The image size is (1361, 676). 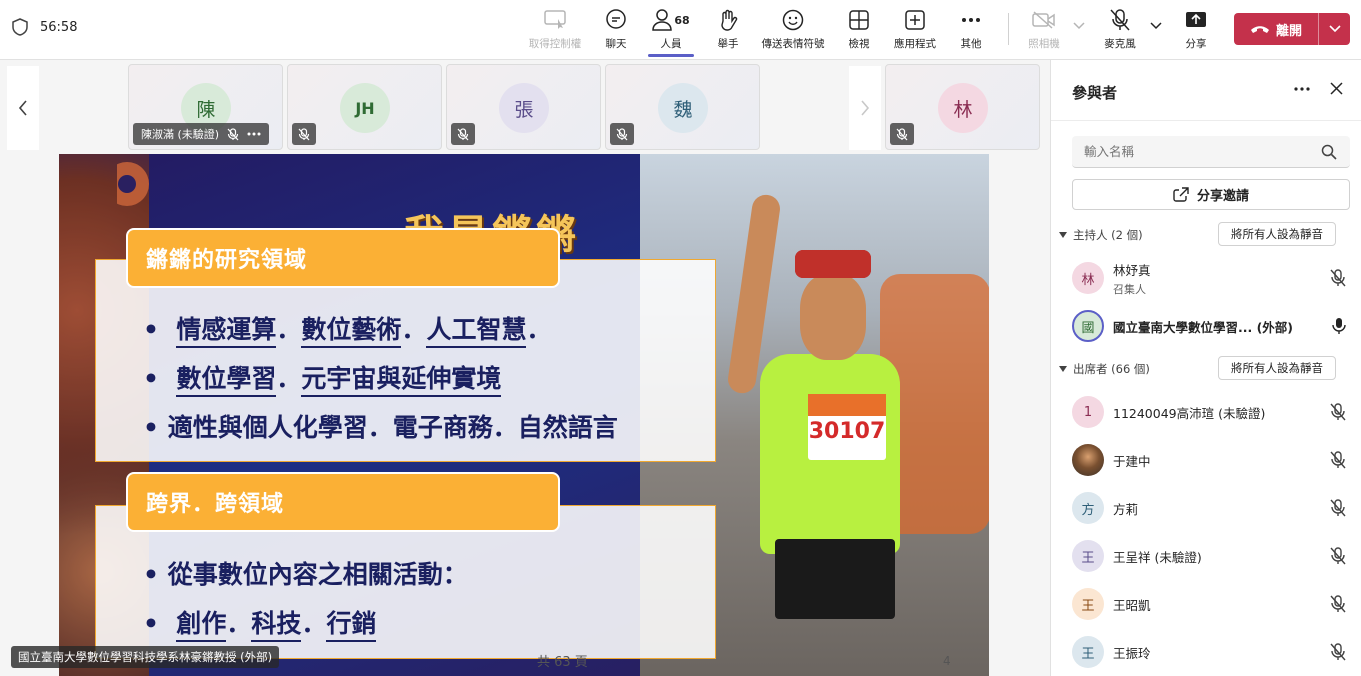 I want to click on slide-page-index: 4, so click(x=947, y=661).